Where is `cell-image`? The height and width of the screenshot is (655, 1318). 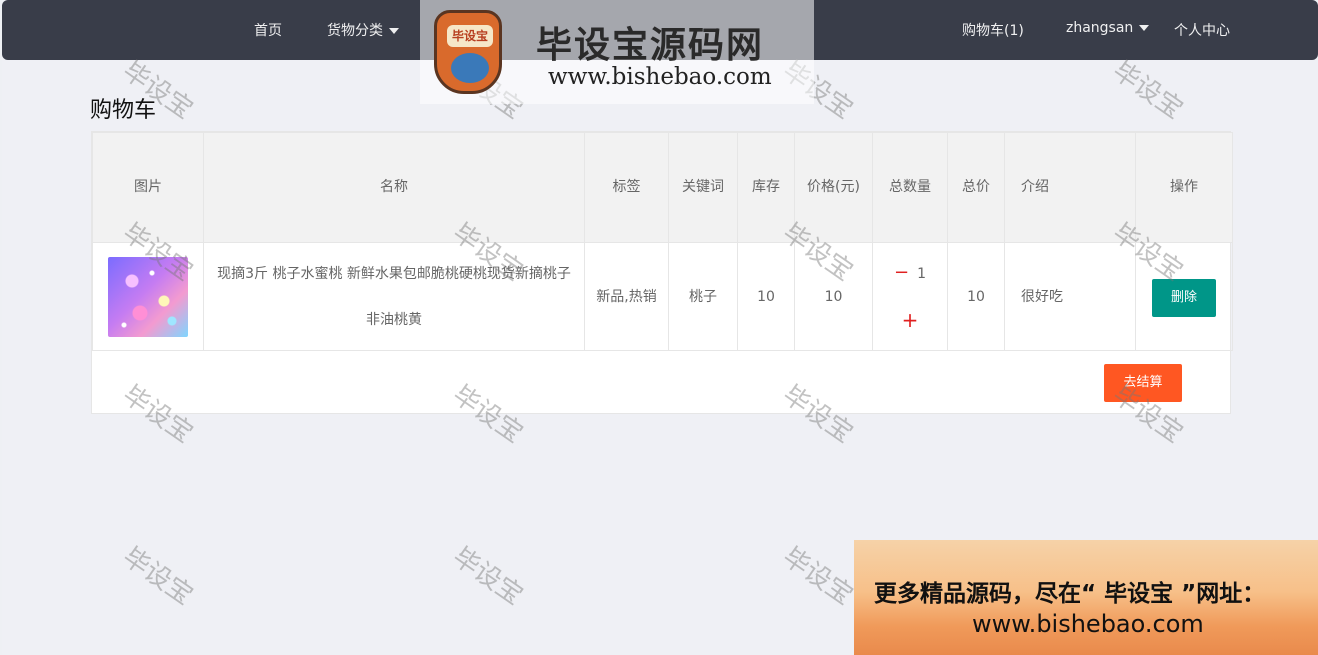
cell-image is located at coordinates (148, 296).